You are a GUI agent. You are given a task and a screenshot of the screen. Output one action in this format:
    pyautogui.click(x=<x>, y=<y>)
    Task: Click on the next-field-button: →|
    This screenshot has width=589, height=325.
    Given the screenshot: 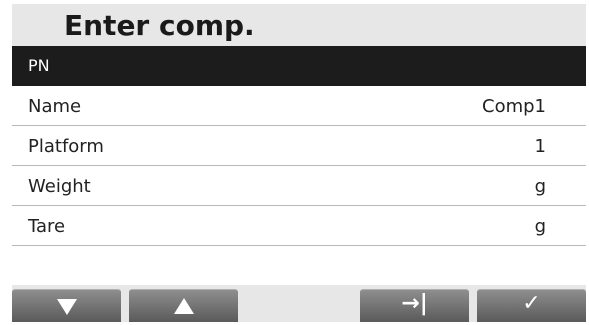 What is the action you would take?
    pyautogui.click(x=414, y=305)
    